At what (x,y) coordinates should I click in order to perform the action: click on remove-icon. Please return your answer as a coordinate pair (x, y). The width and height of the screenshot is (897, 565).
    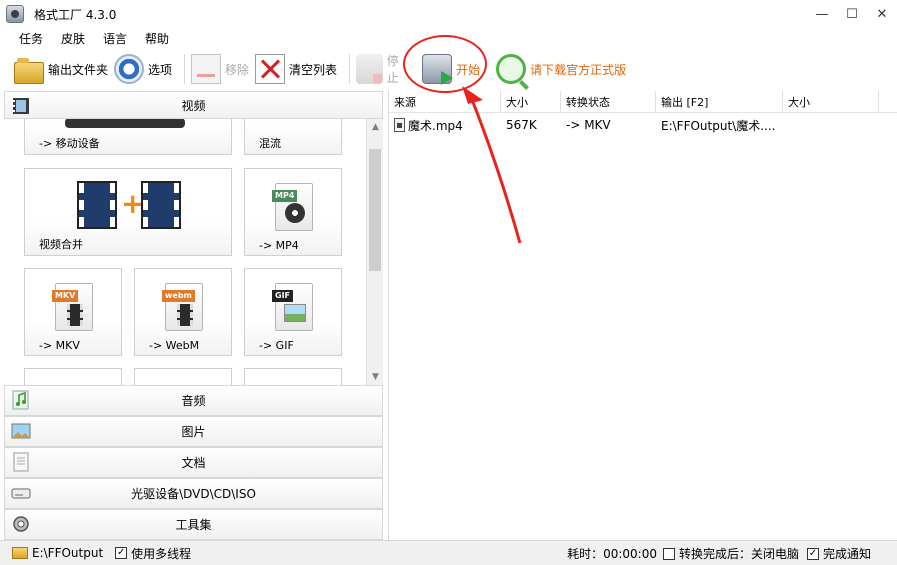
    Looking at the image, I should click on (206, 69).